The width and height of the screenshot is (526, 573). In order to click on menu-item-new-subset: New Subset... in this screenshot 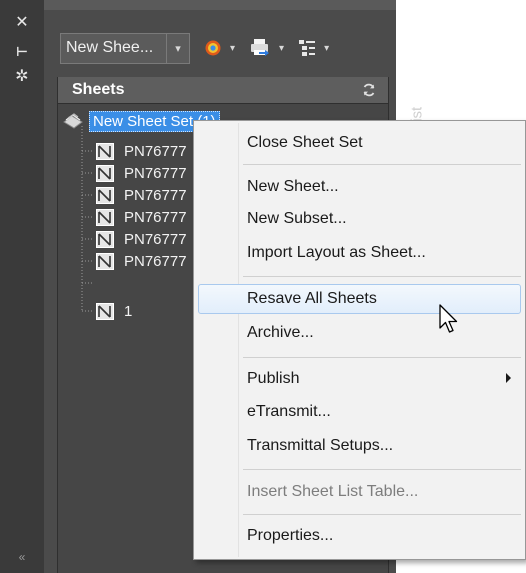, I will do `click(359, 219)`.